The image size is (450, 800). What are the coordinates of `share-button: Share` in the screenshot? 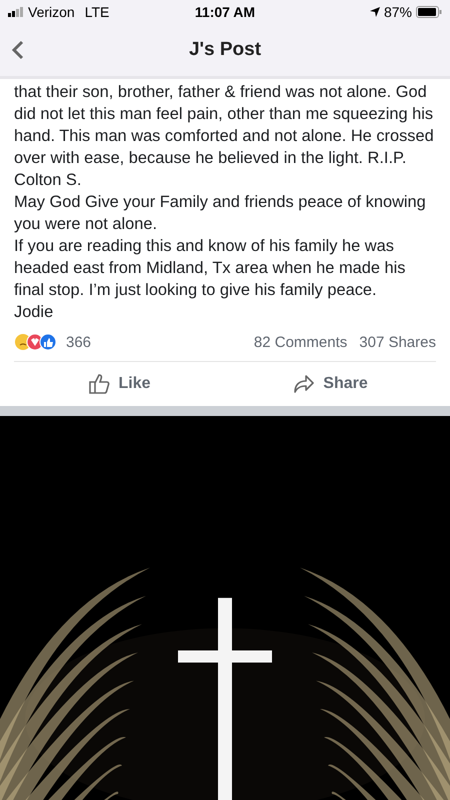 It's located at (330, 384).